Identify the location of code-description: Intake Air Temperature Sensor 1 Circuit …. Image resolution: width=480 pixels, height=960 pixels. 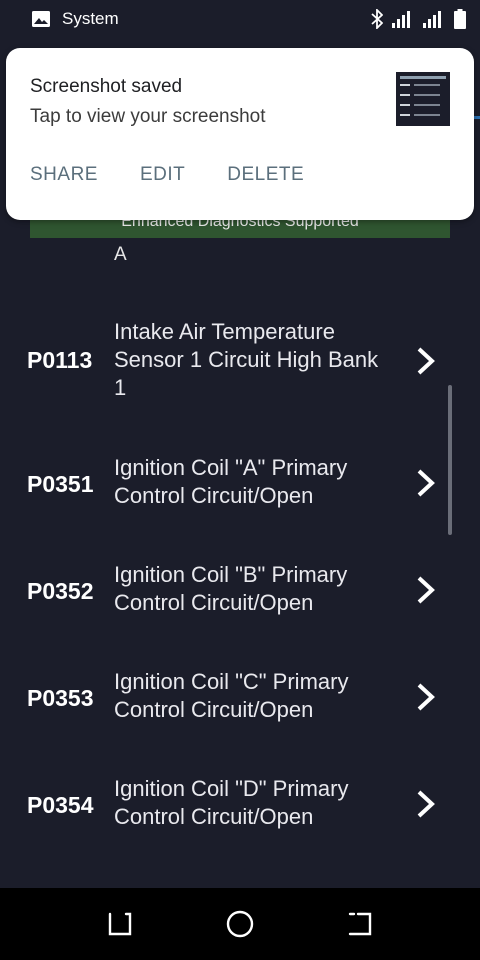
(246, 359).